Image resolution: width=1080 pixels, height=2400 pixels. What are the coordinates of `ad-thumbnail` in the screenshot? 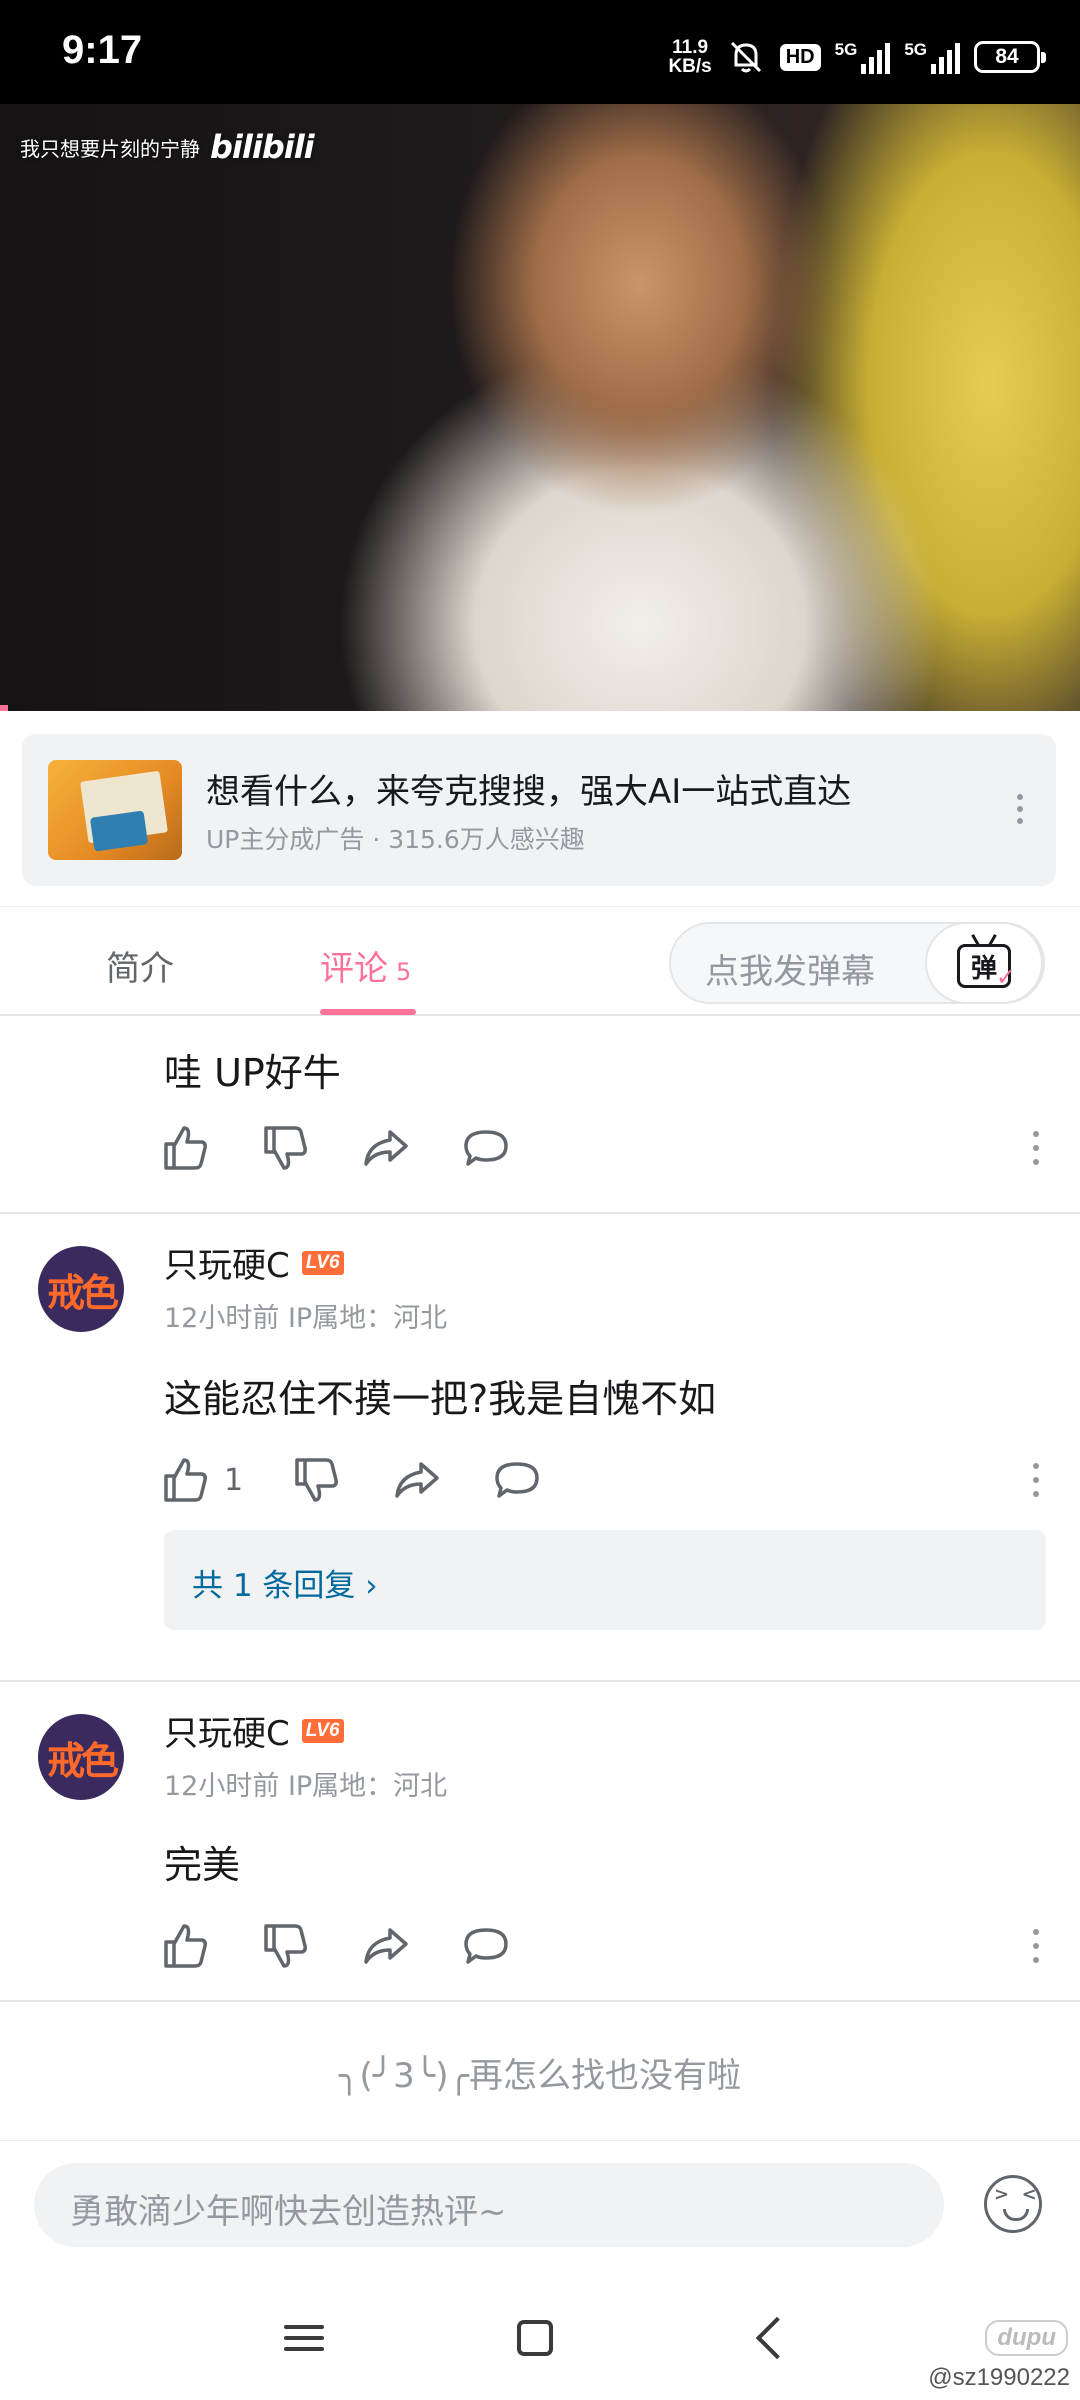 It's located at (115, 810).